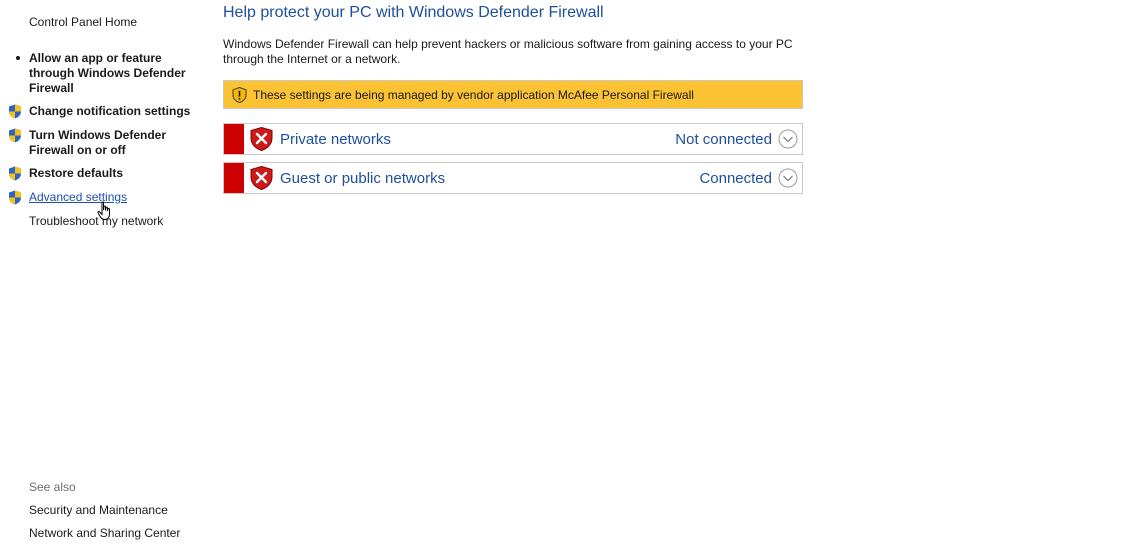 This screenshot has height=560, width=1123. What do you see at coordinates (335, 139) in the screenshot?
I see `network-name: Private networks` at bounding box center [335, 139].